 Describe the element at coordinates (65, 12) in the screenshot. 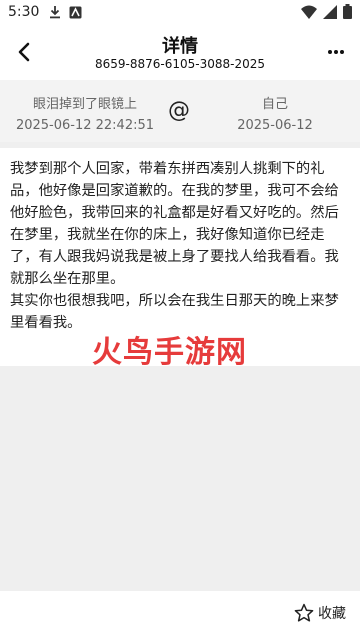

I see `status-notification-icons` at that location.